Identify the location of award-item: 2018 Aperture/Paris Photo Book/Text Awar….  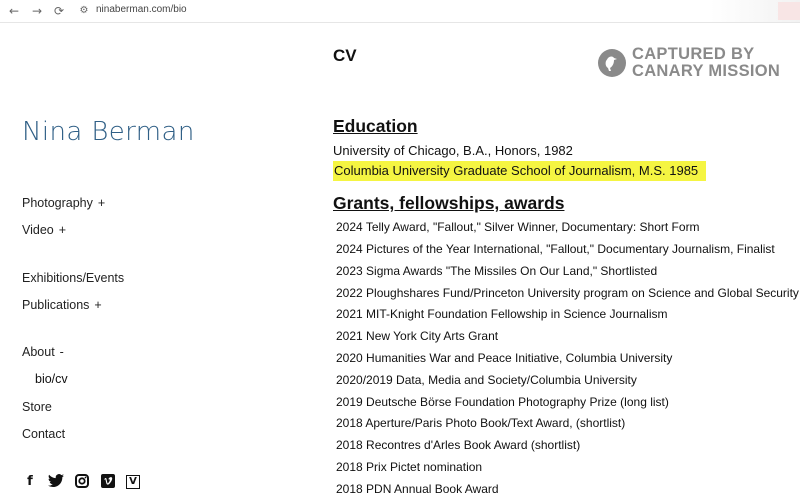
(481, 423).